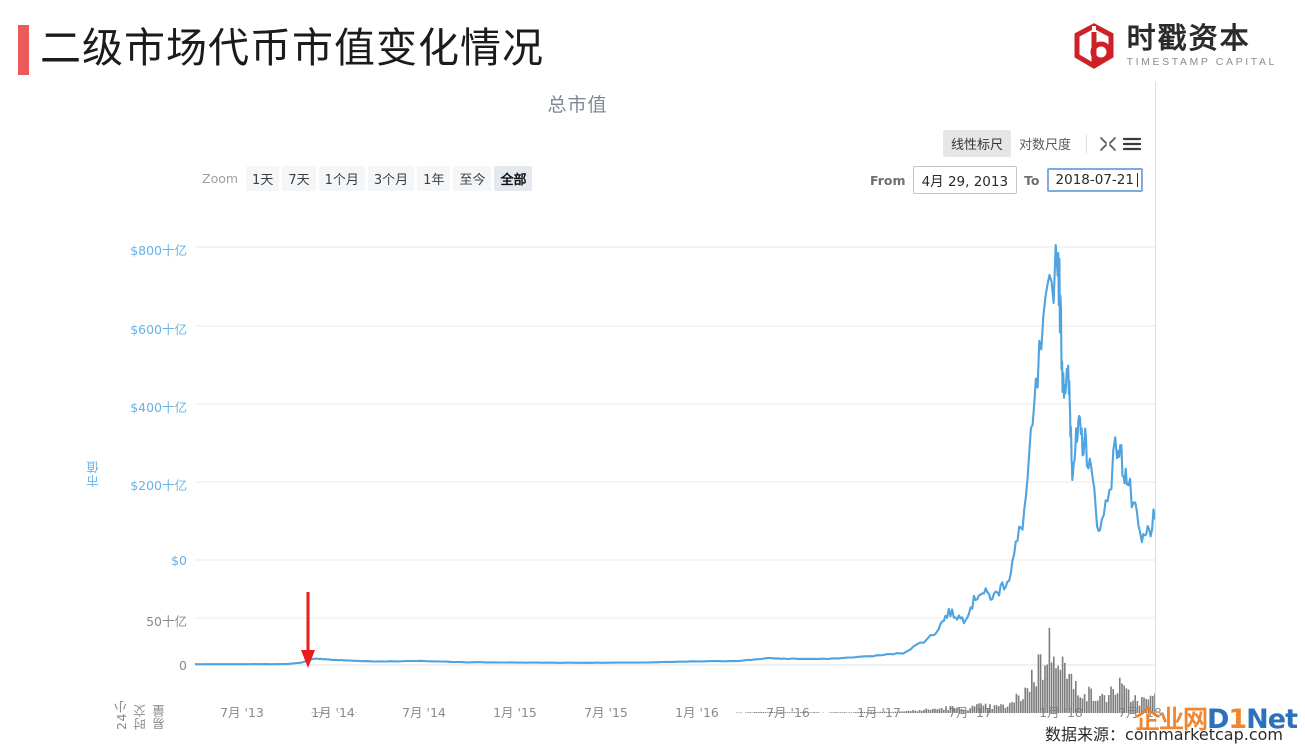 Image resolution: width=1305 pixels, height=751 pixels. I want to click on date-range-group: From 4月 29, 2013 To 2018-07-21, so click(1006, 180).